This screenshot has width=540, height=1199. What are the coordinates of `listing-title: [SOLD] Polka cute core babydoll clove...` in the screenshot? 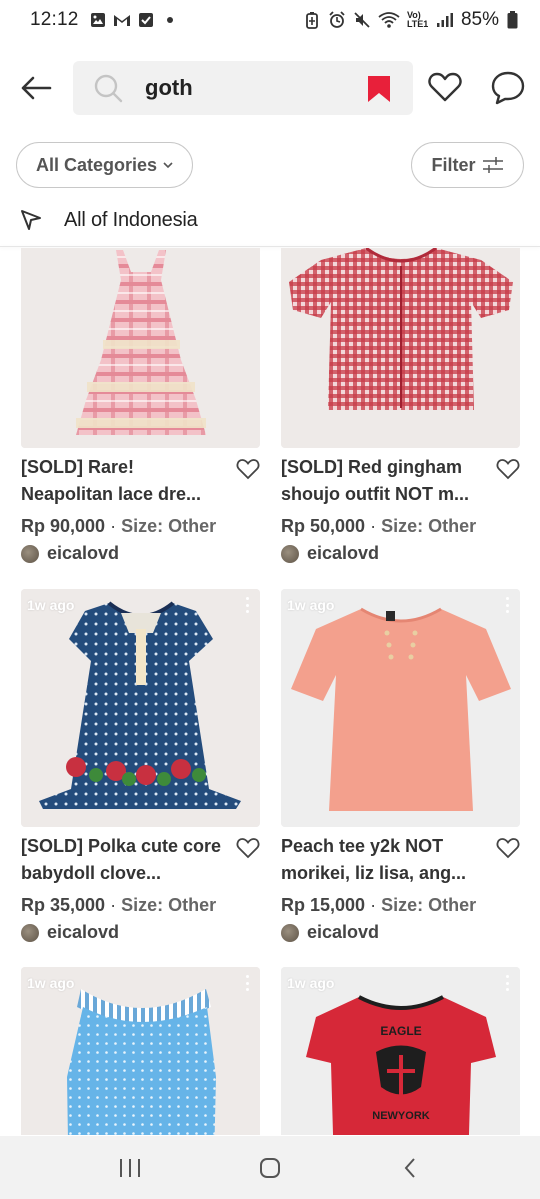 It's located at (126, 860).